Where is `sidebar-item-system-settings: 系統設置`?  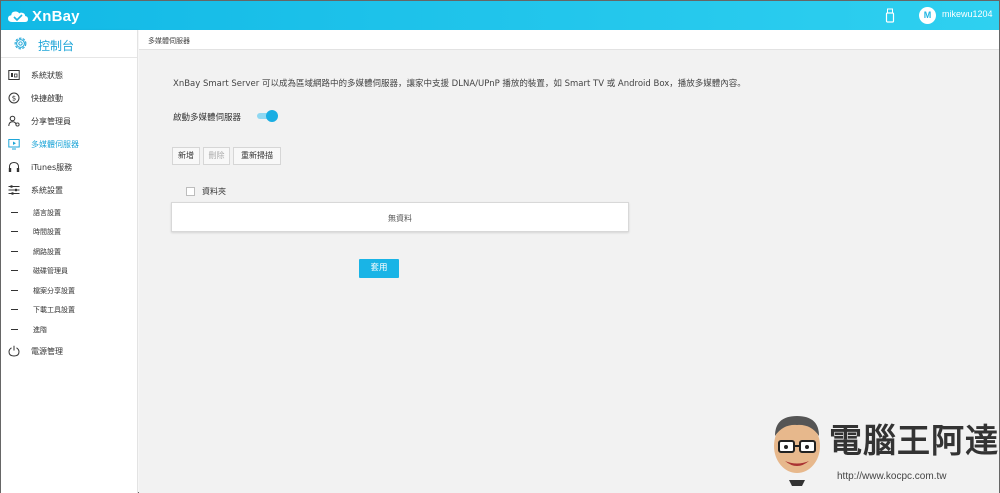 sidebar-item-system-settings: 系統設置 is located at coordinates (69, 191).